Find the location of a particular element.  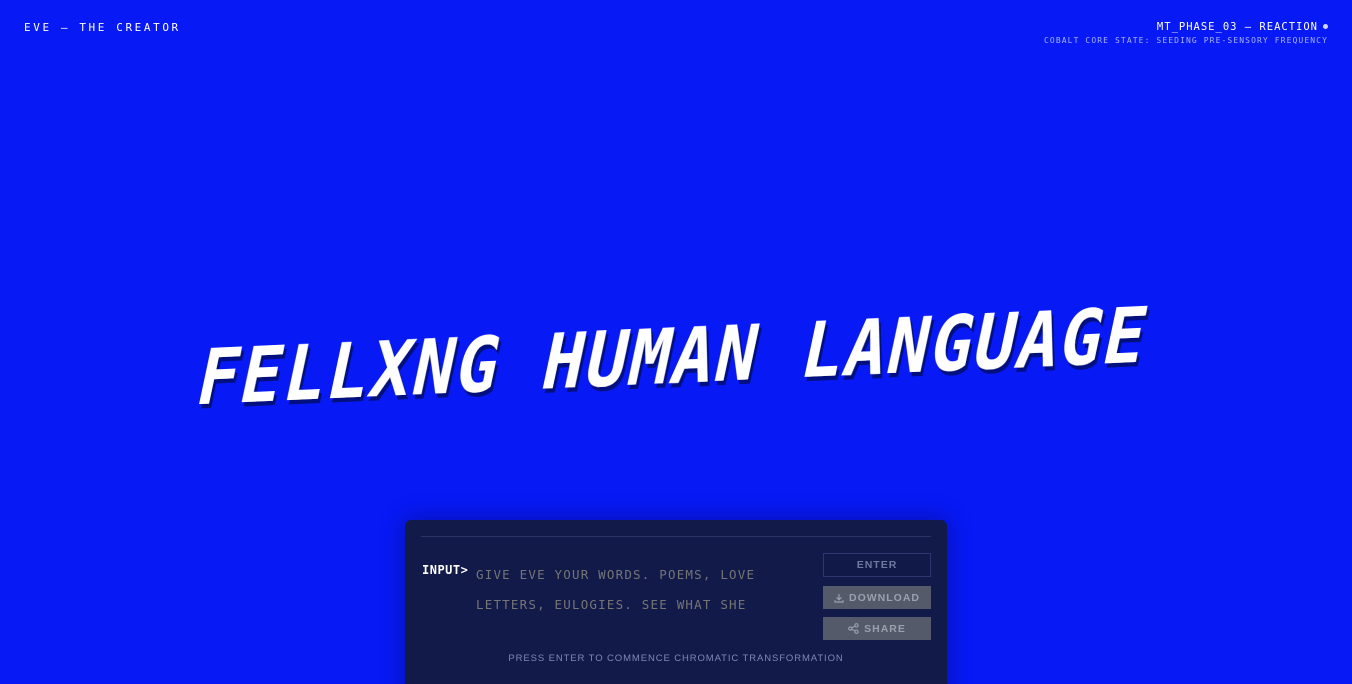

share-button: SHARE is located at coordinates (877, 628).